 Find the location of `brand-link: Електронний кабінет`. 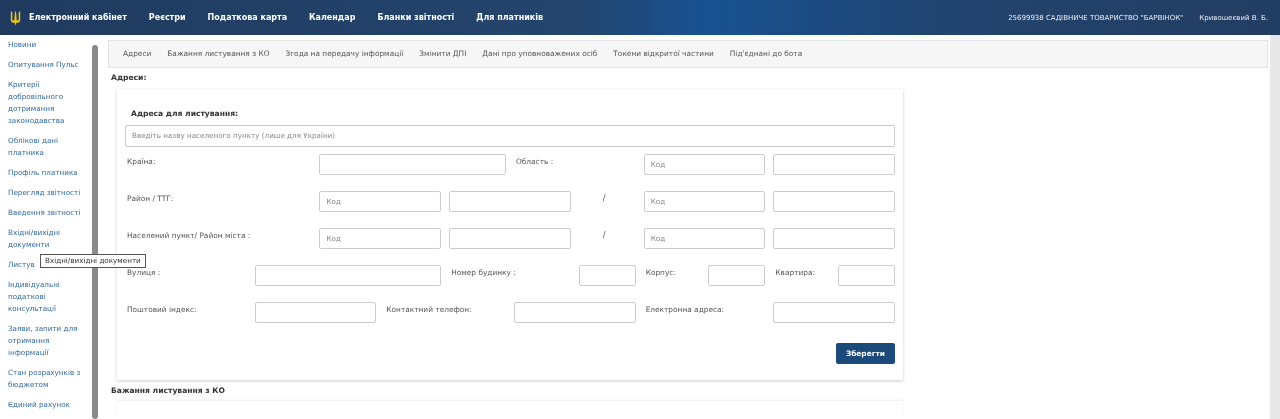

brand-link: Електронний кабінет is located at coordinates (78, 17).